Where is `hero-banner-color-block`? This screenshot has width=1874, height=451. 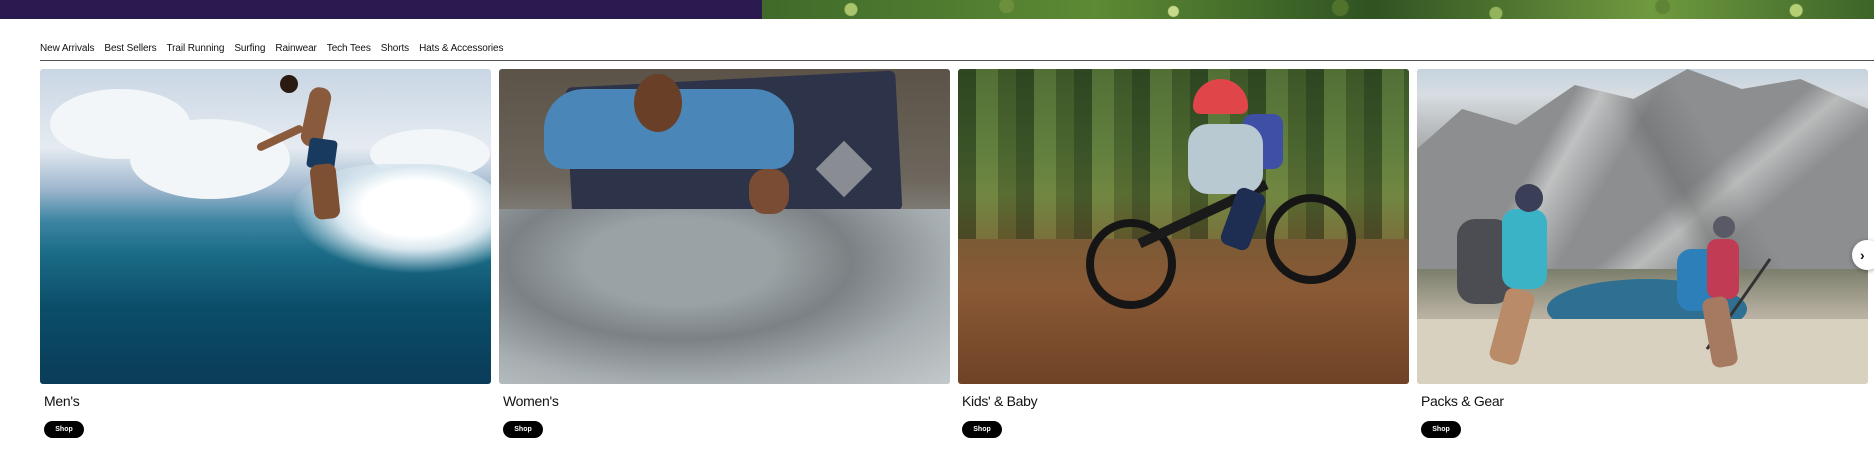 hero-banner-color-block is located at coordinates (381, 9).